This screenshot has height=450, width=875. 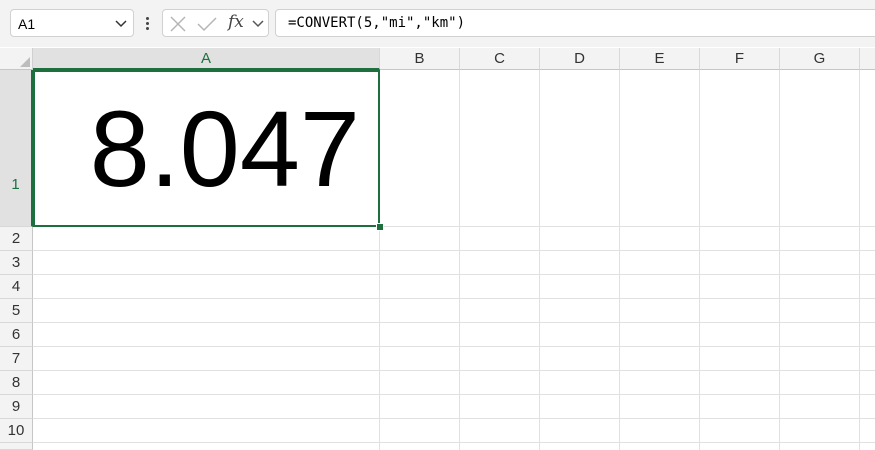 I want to click on row-header-3: 3, so click(x=16, y=263).